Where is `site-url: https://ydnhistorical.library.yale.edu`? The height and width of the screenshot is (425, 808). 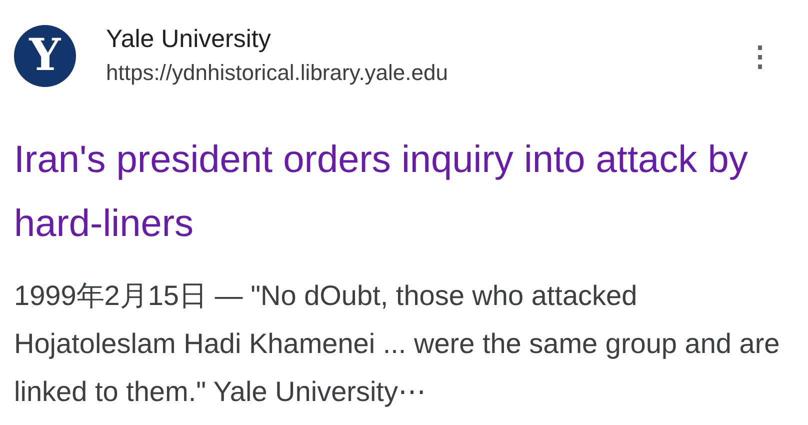
site-url: https://ydnhistorical.library.yale.edu is located at coordinates (277, 73).